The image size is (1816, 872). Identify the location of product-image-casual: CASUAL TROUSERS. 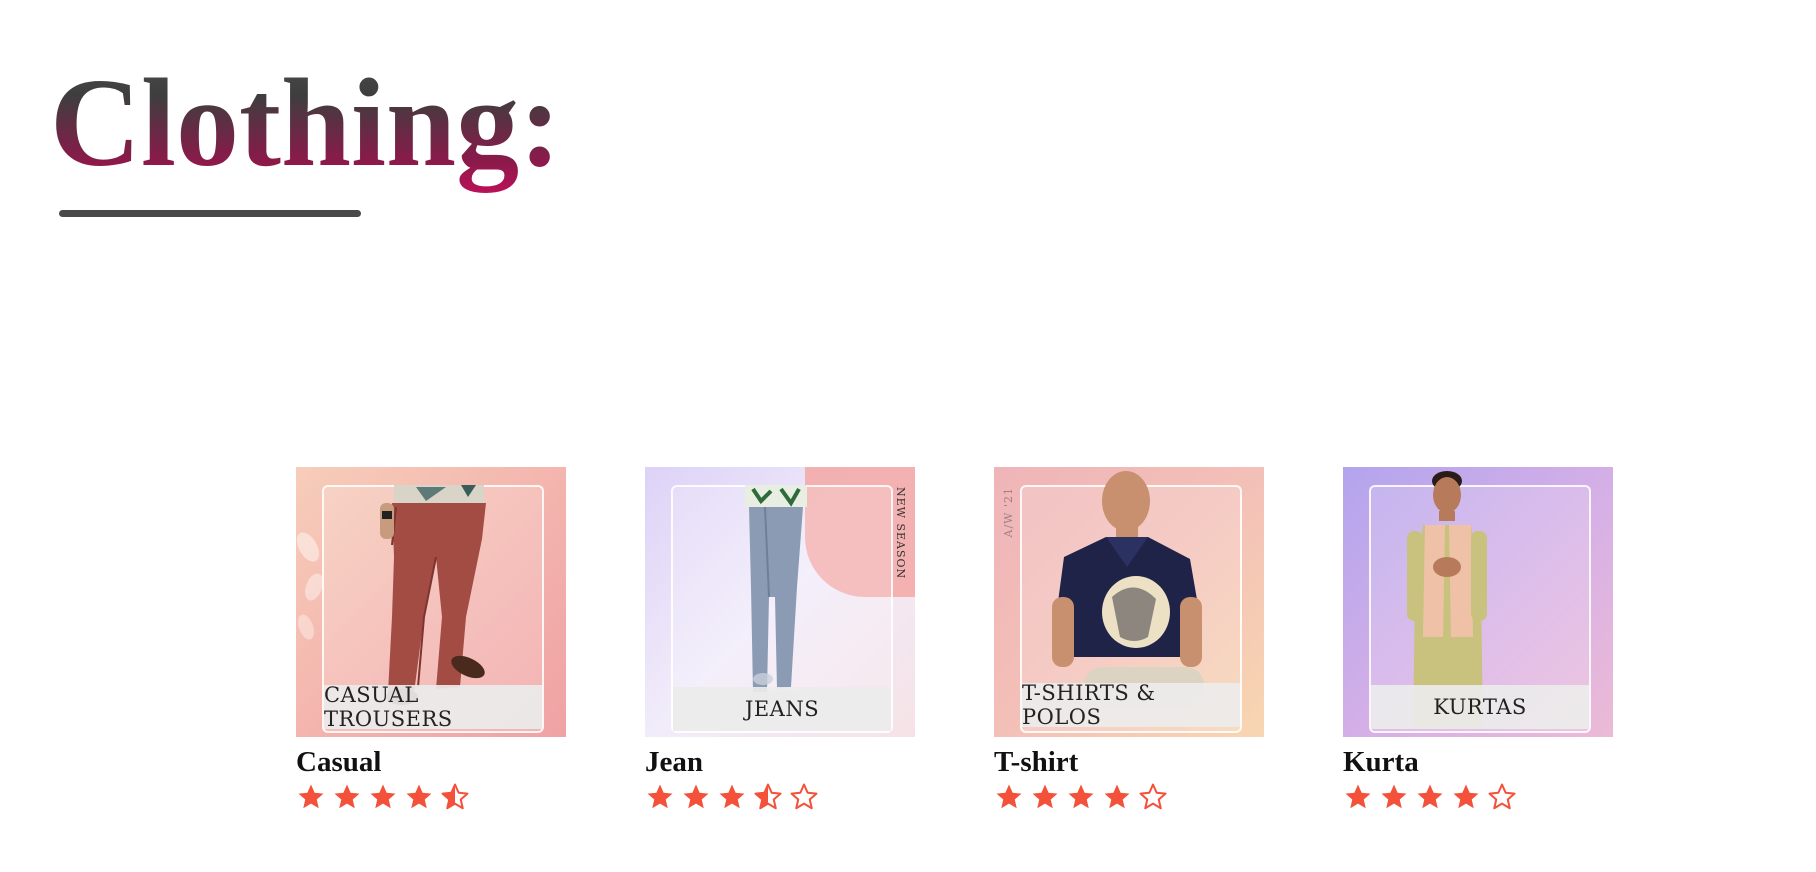
(431, 602).